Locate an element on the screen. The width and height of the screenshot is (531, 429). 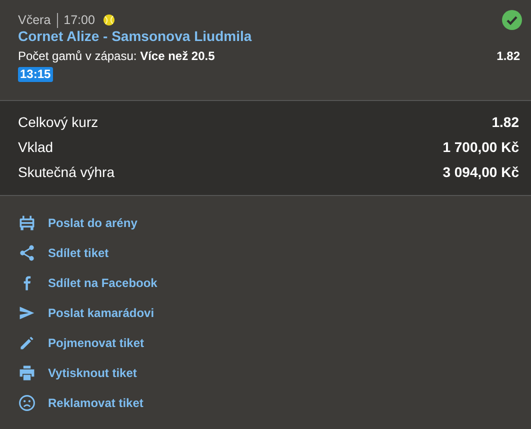
tennis-ball-icon is located at coordinates (108, 20).